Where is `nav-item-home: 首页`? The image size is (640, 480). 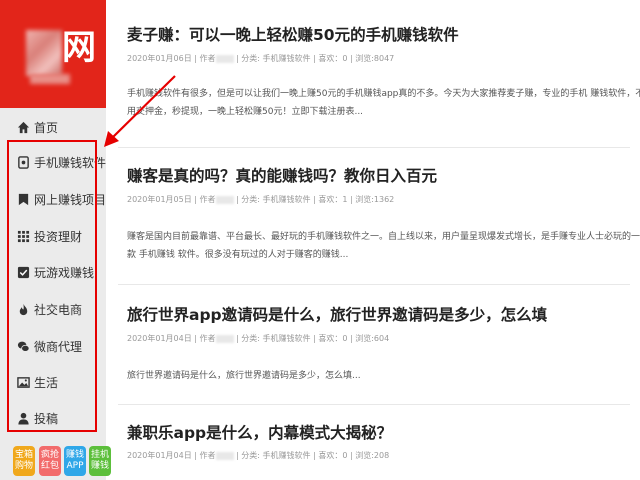
nav-item-home: 首页 is located at coordinates (53, 127).